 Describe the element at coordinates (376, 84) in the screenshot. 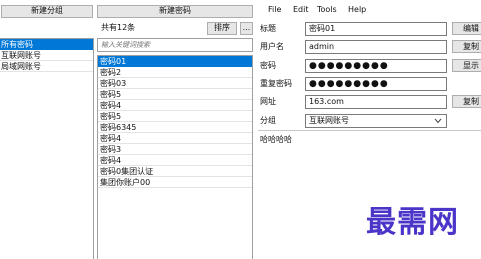

I see `repeat-password-field: ●●●●●●●●●` at that location.